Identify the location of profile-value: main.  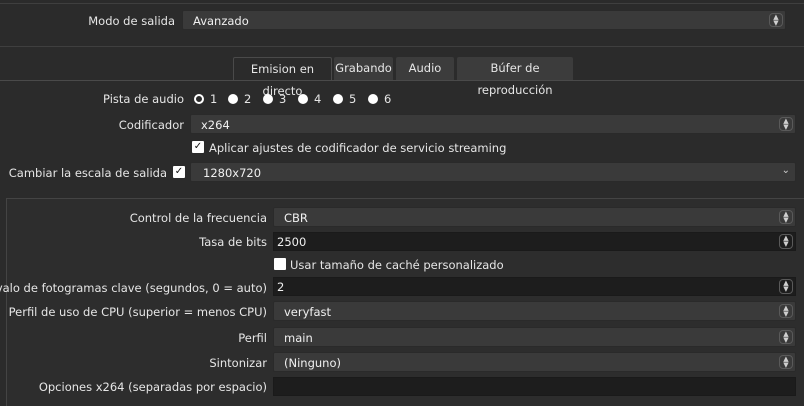
(298, 338).